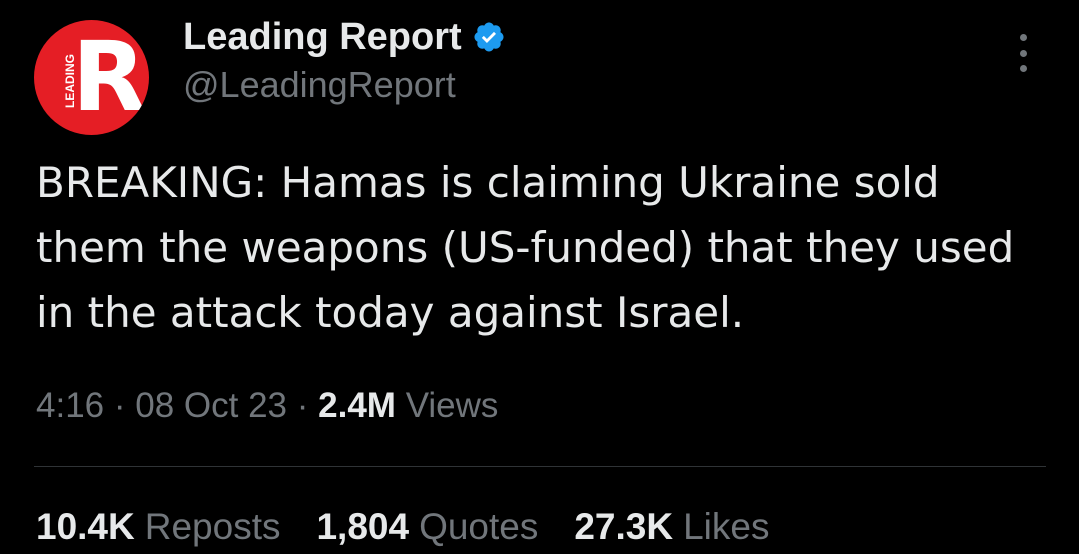 The image size is (1079, 554). I want to click on author-name-row: Leading Report, so click(344, 37).